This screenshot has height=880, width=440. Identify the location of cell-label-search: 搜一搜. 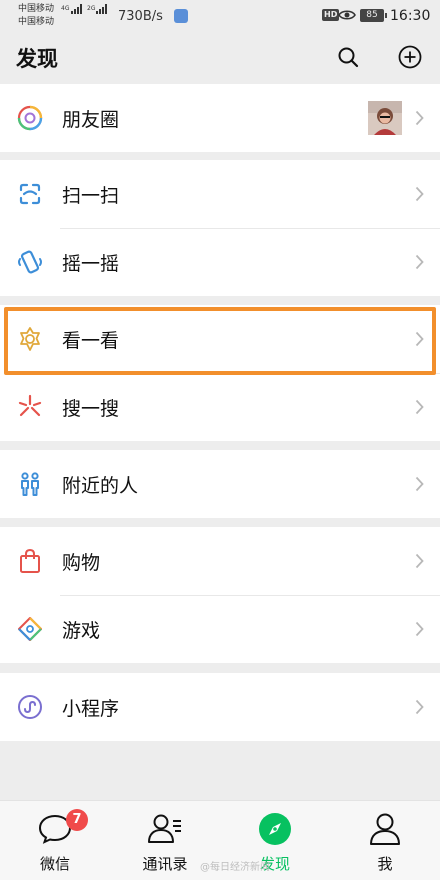
(91, 408).